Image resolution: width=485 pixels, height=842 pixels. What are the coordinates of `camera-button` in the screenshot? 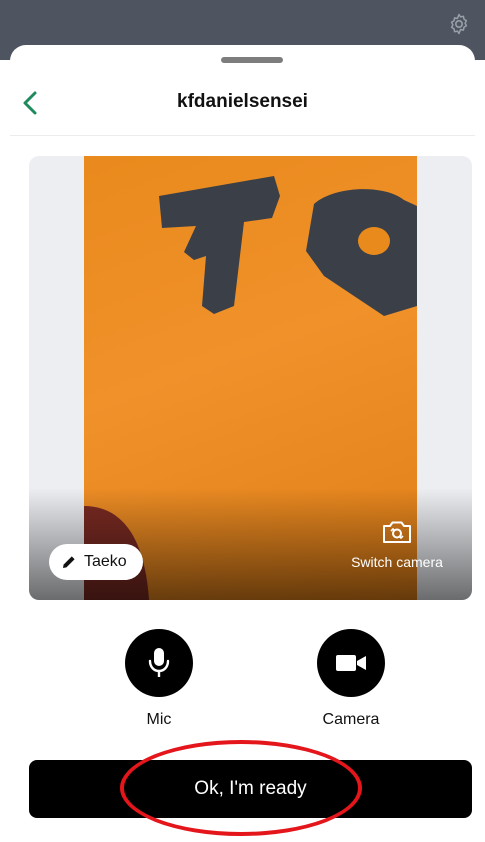 It's located at (351, 663).